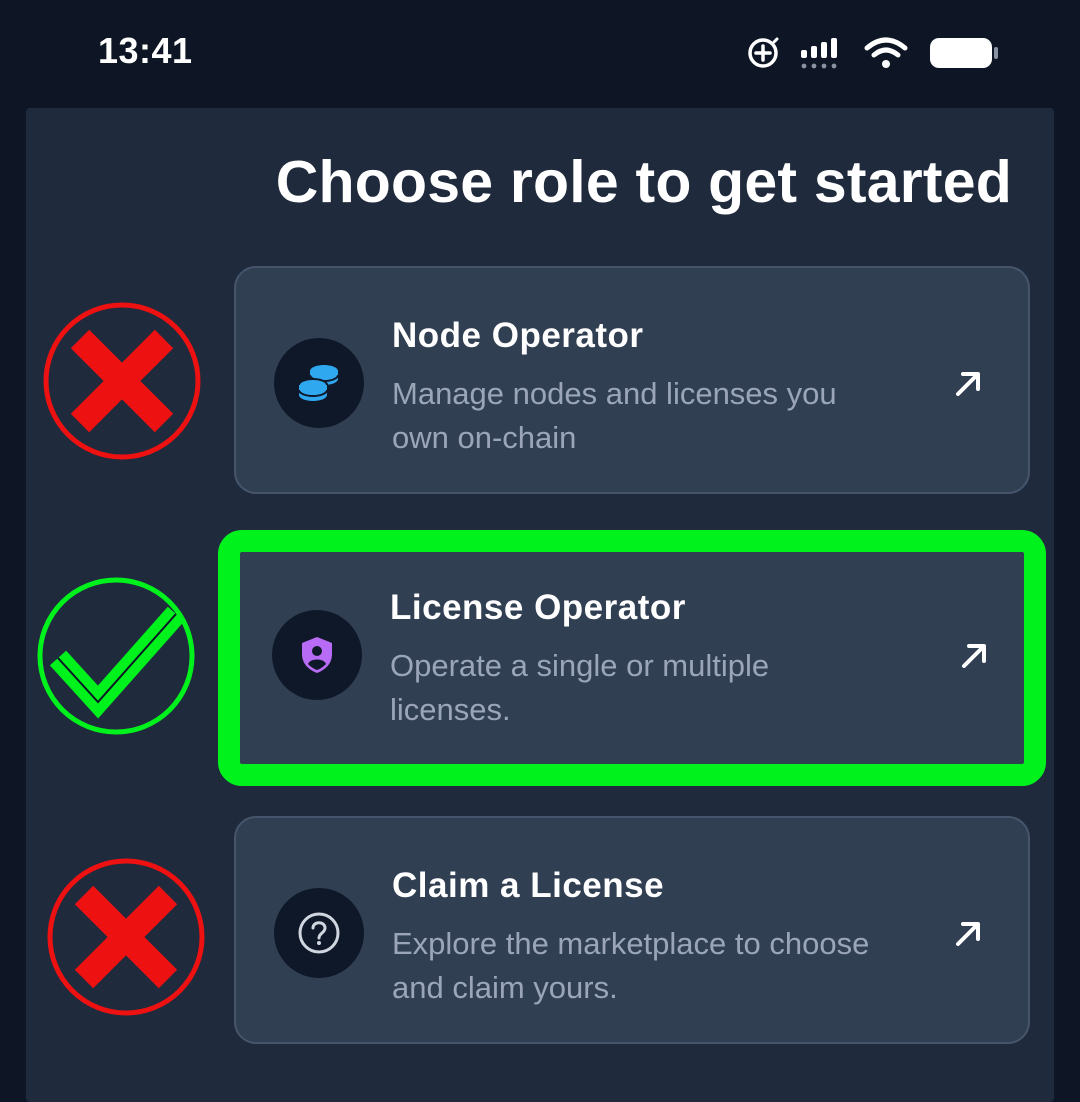  I want to click on page-title: Choose role to get started, so click(643, 182).